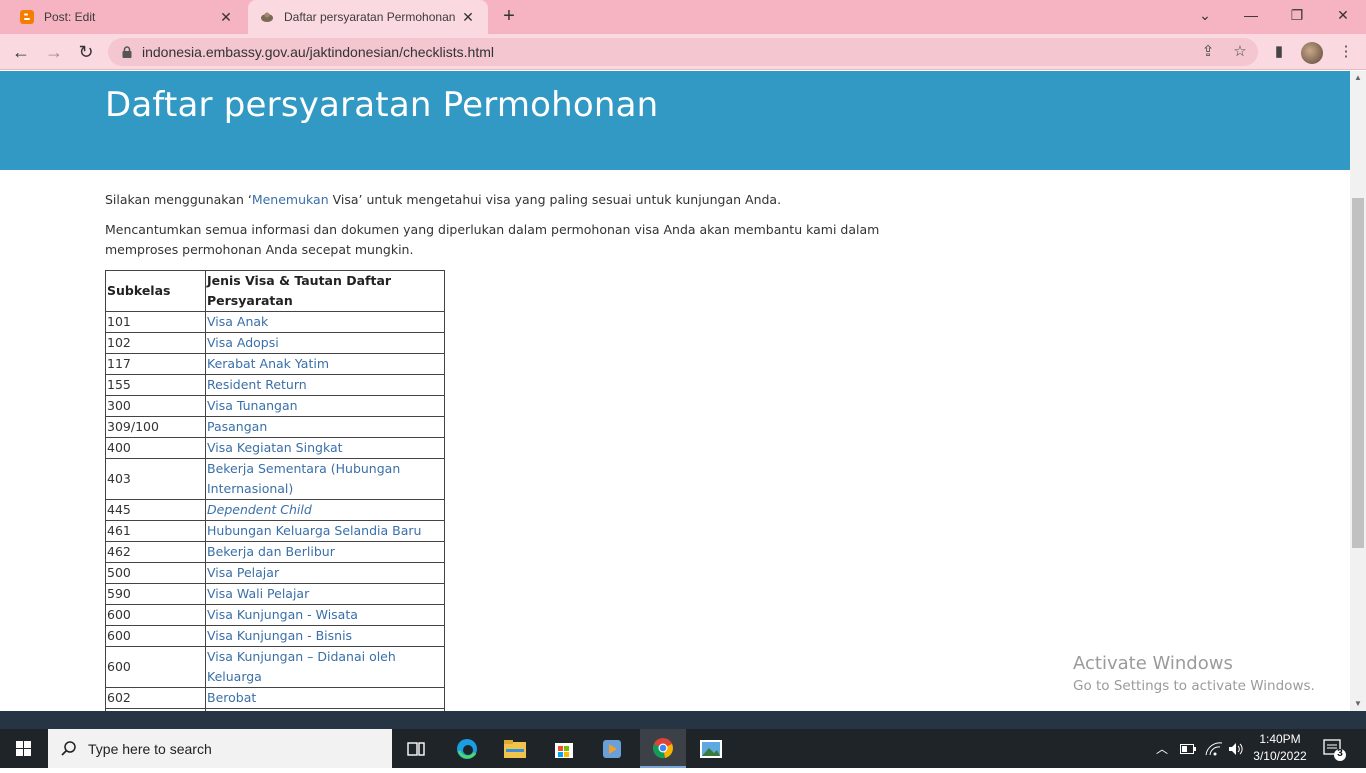  What do you see at coordinates (1297, 15) in the screenshot?
I see `restore-button: ❐` at bounding box center [1297, 15].